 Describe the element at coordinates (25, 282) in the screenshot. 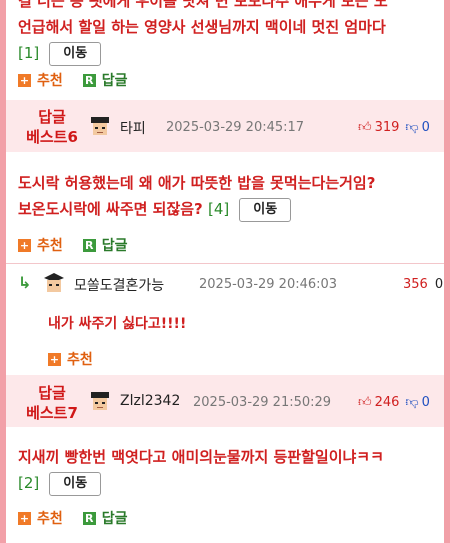

I see `reply-arrow-icon: ↳` at that location.